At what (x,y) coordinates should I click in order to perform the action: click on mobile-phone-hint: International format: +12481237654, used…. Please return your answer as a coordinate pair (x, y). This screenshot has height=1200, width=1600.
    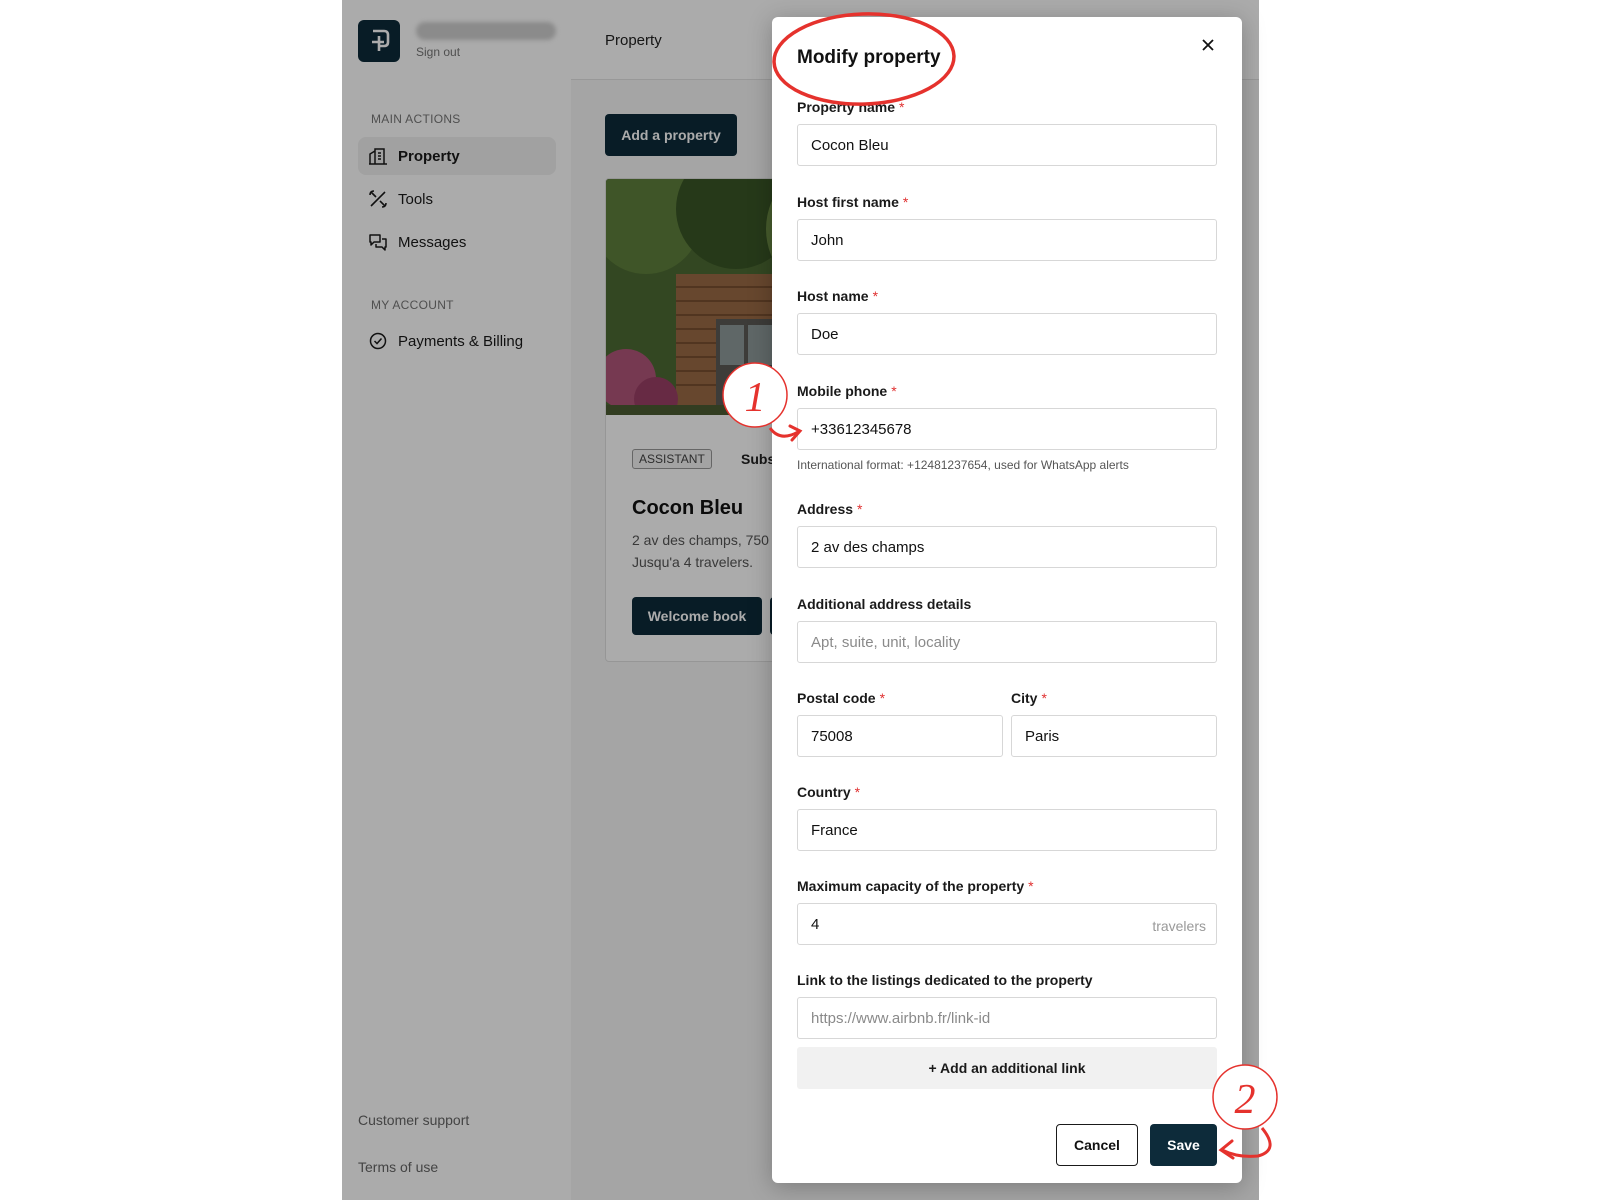
    Looking at the image, I should click on (963, 465).